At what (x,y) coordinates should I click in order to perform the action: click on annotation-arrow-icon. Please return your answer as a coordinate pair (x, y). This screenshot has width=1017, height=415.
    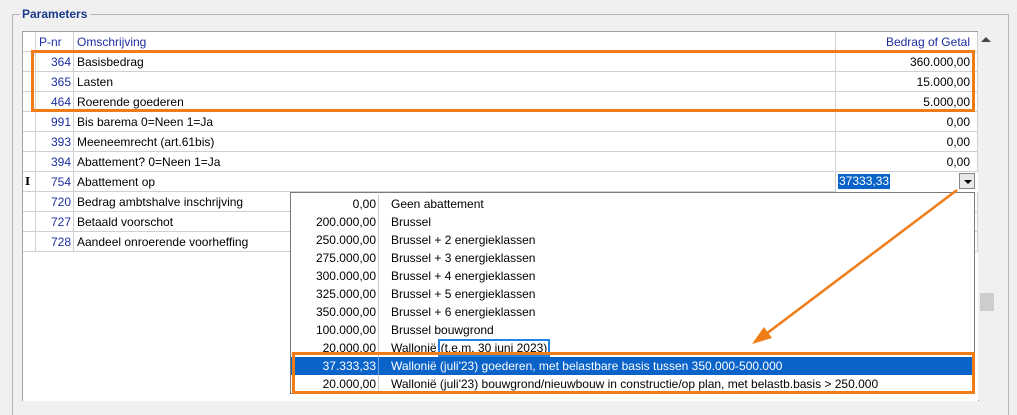
    Looking at the image, I should click on (855, 266).